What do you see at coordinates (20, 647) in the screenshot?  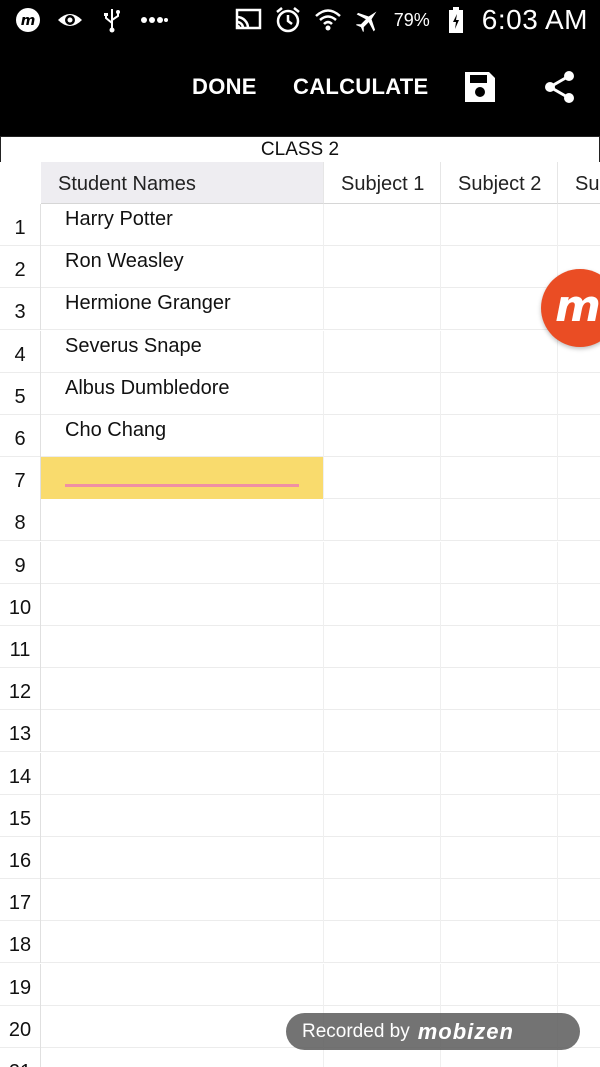 I see `row-number: 11` at bounding box center [20, 647].